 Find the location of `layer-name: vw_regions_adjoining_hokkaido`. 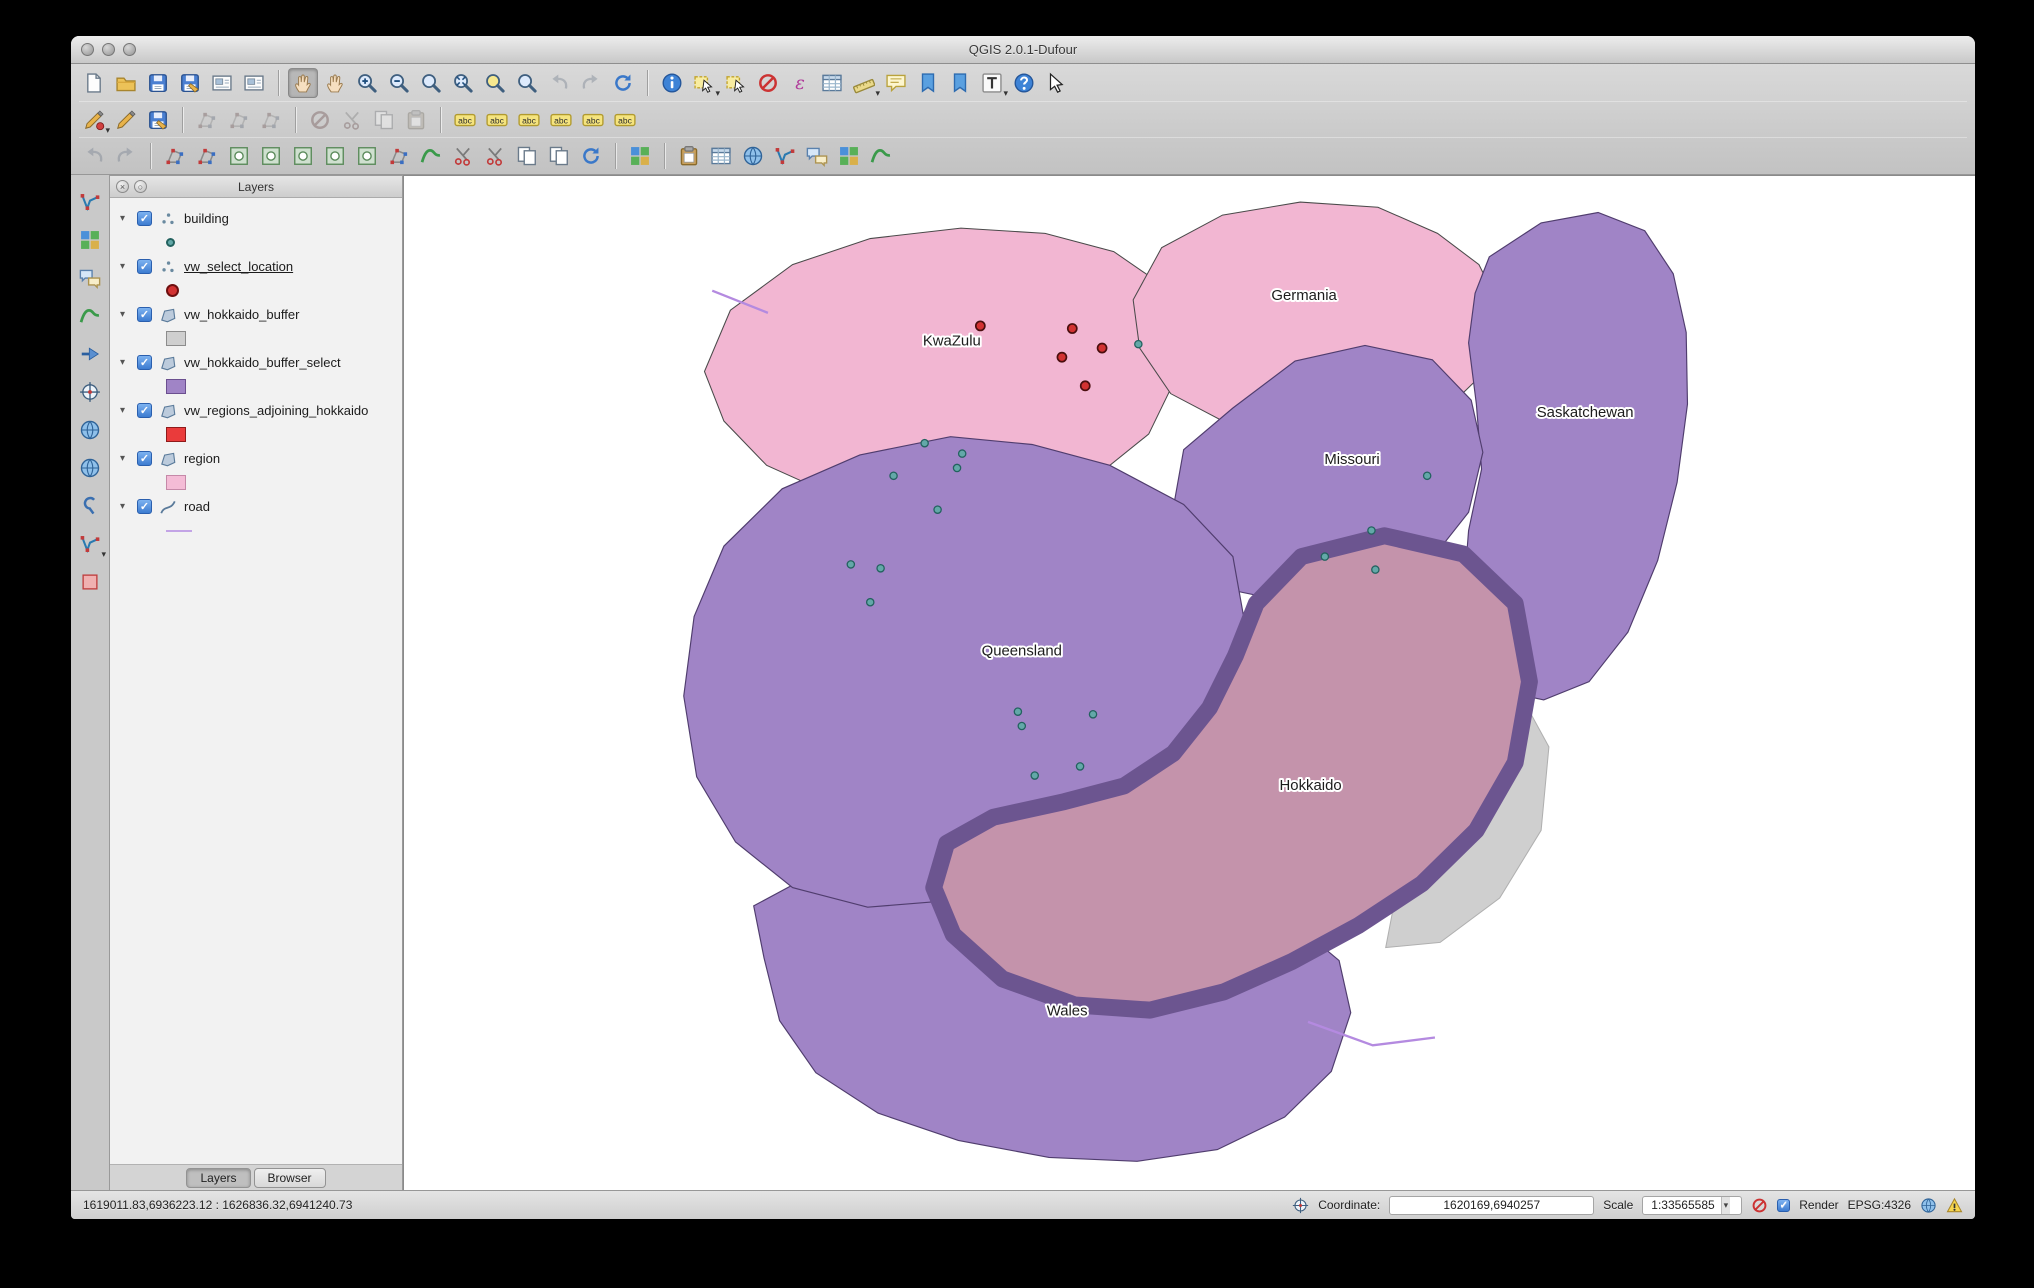

layer-name: vw_regions_adjoining_hokkaido is located at coordinates (276, 410).